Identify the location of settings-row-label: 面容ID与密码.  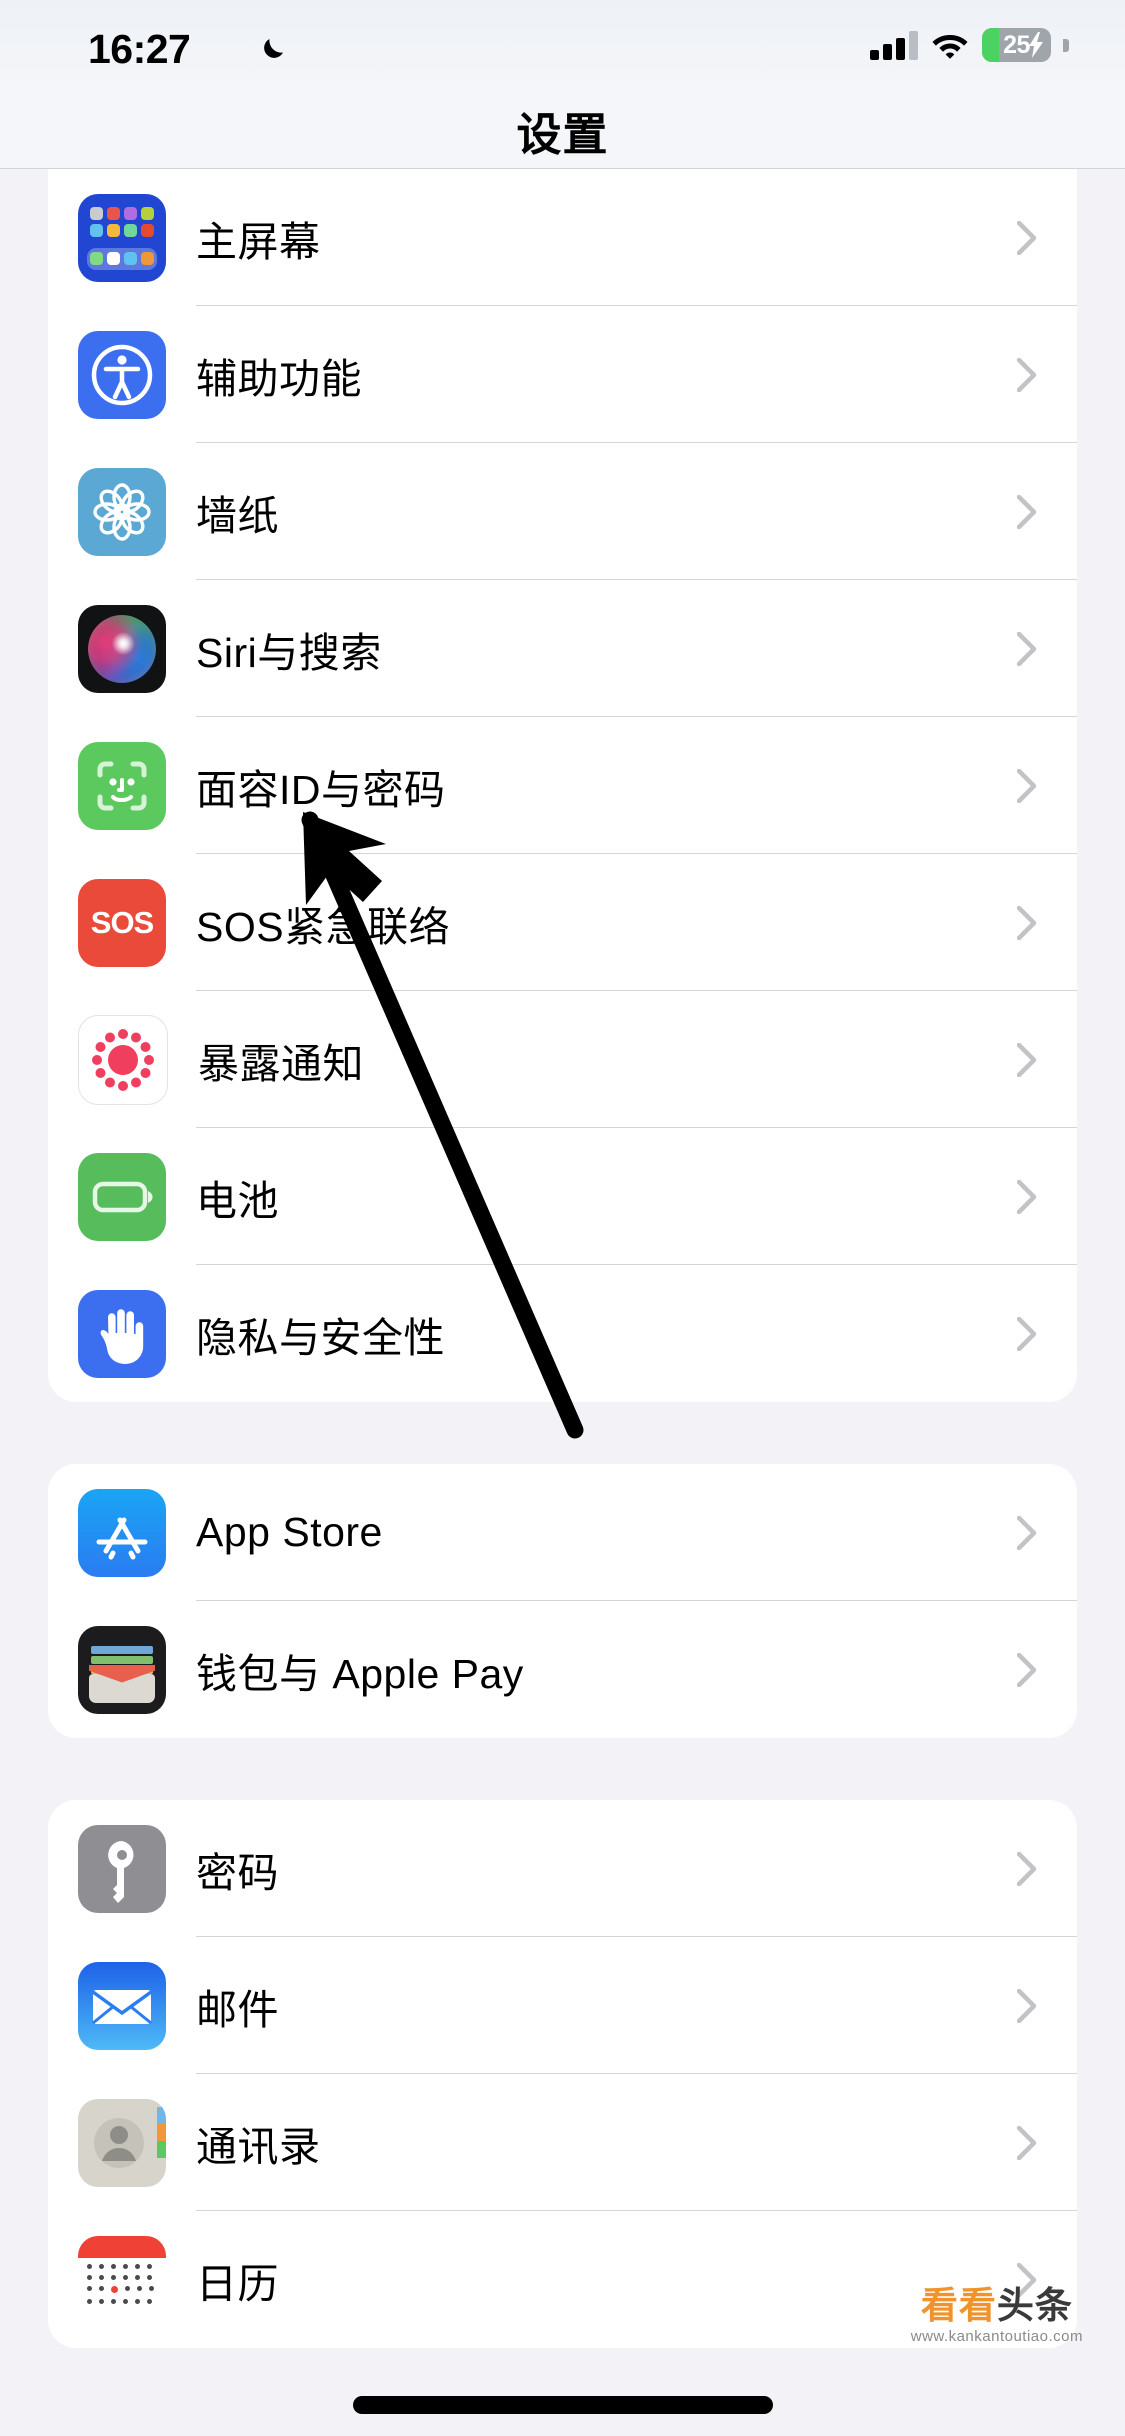
(321, 789).